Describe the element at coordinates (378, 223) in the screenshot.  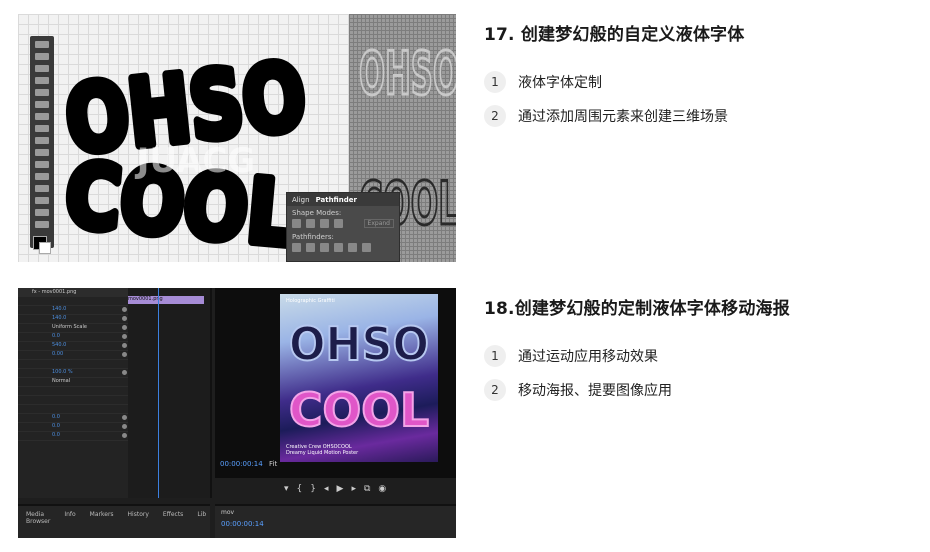
I see `expand-button: Expand` at that location.